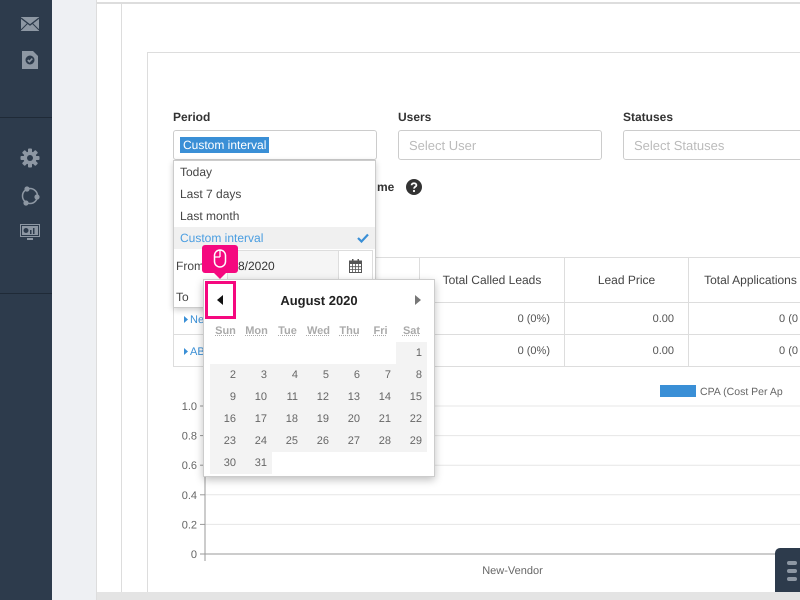 This screenshot has height=600, width=800. What do you see at coordinates (274, 216) in the screenshot?
I see `dropdown-option: Last month` at bounding box center [274, 216].